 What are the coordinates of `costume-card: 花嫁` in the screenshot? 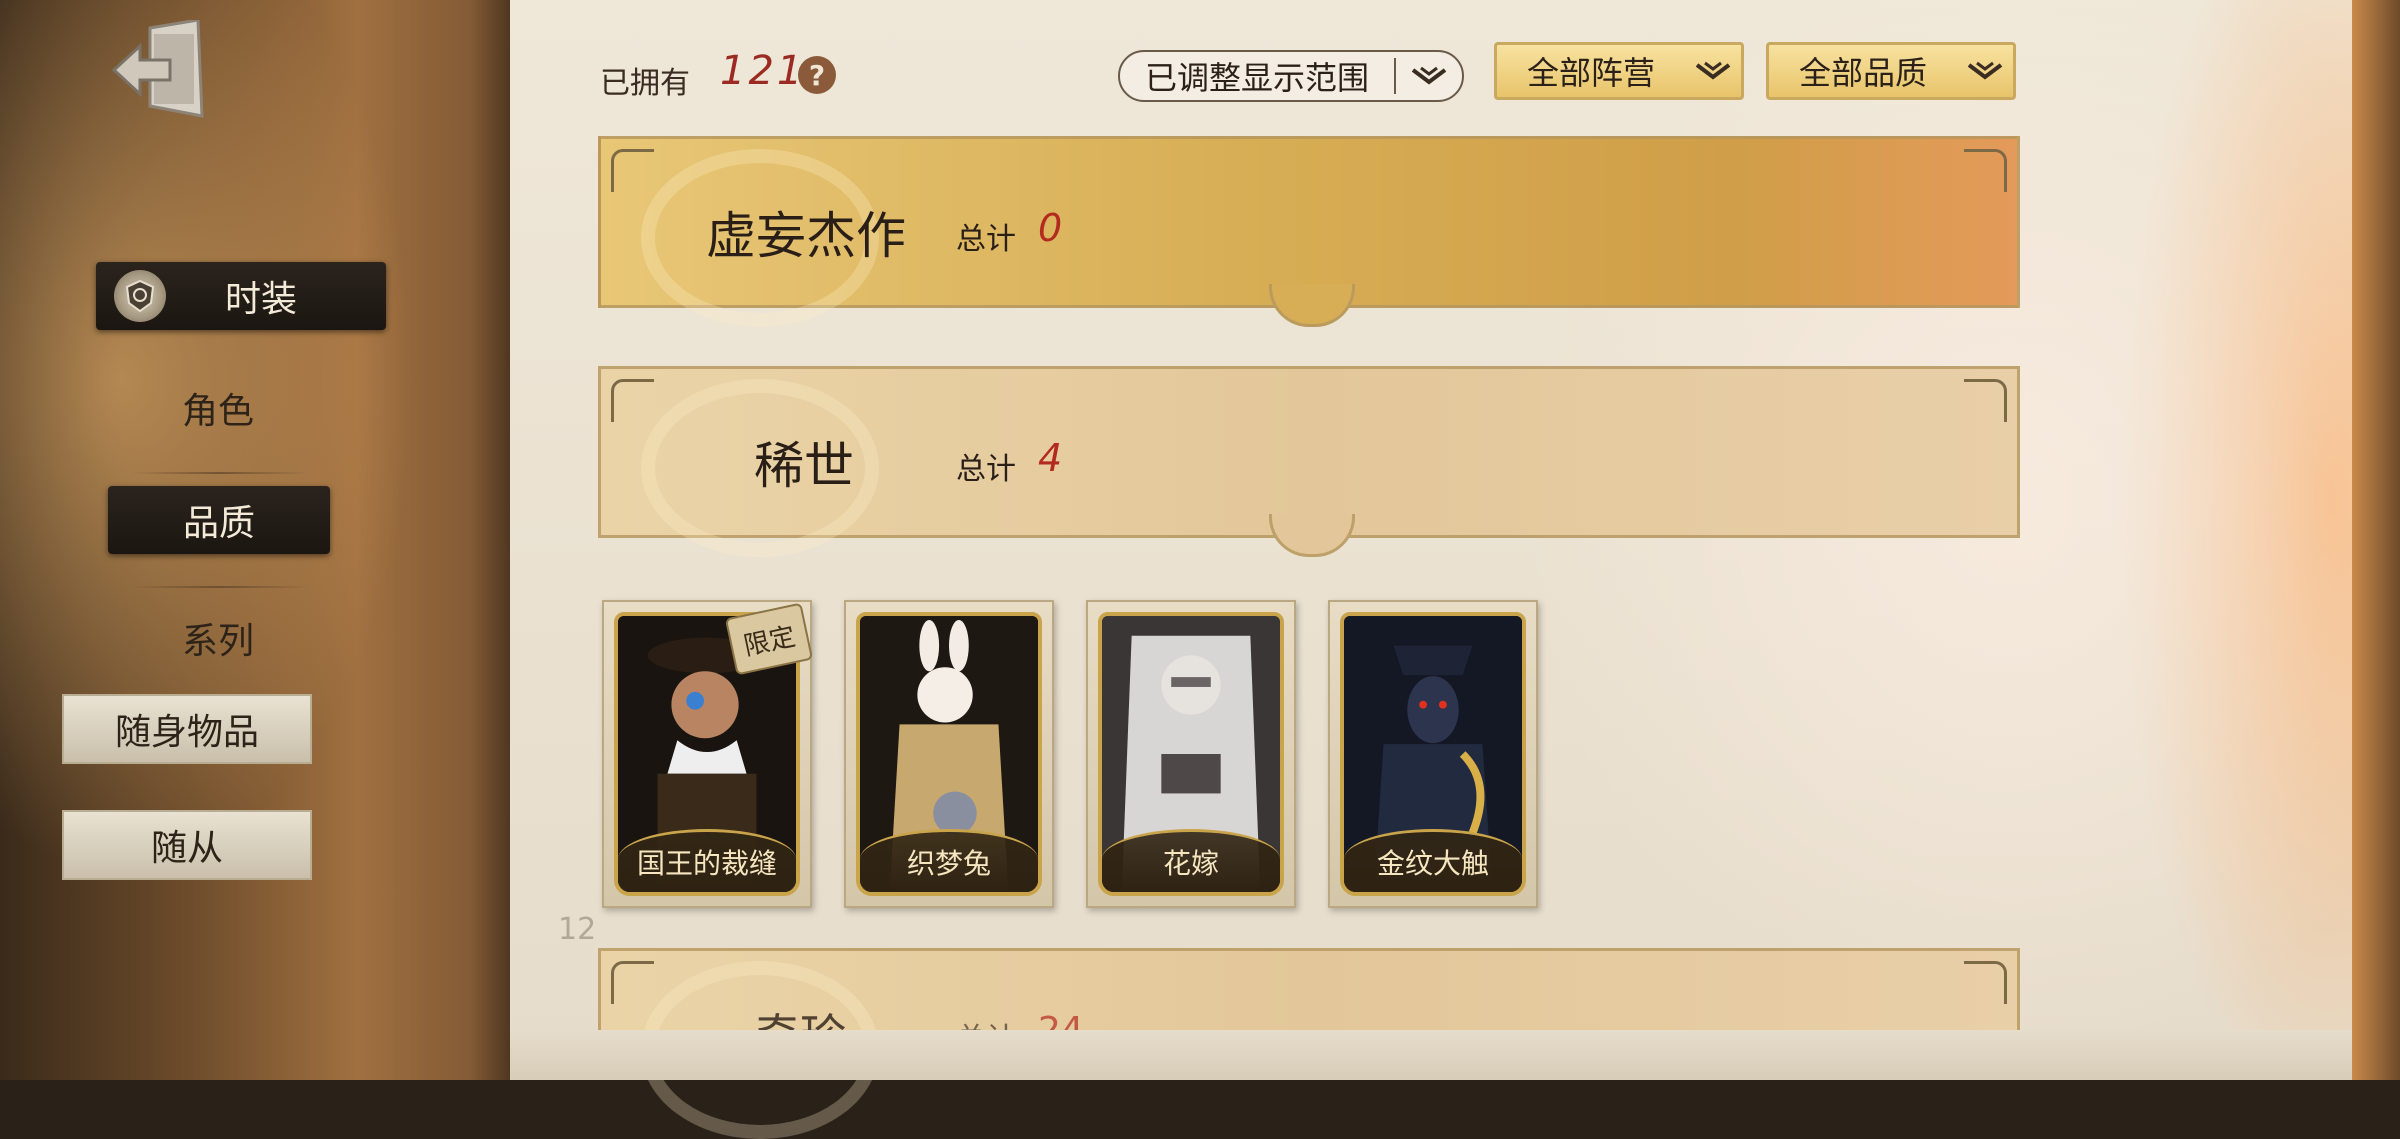 It's located at (1191, 754).